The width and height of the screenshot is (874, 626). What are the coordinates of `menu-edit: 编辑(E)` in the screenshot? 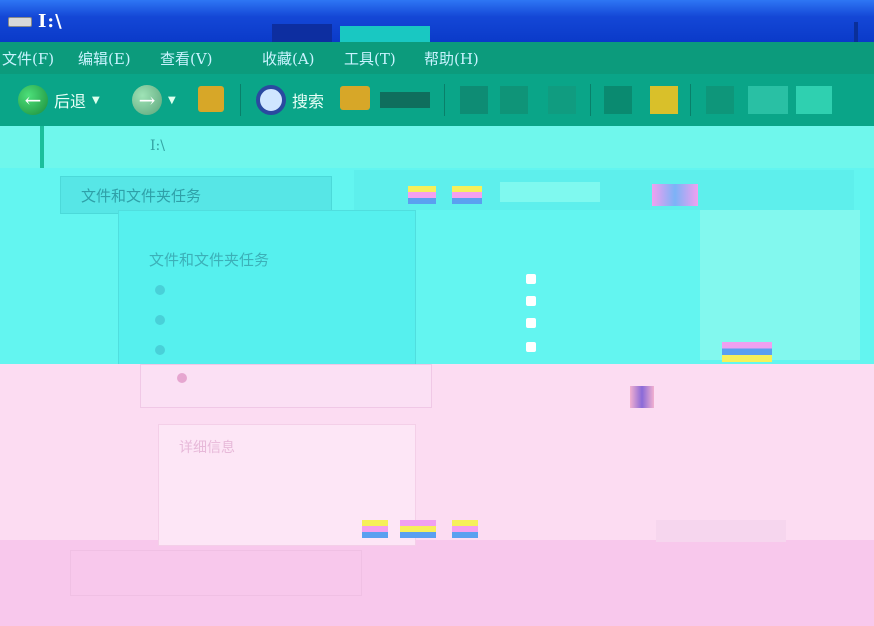 It's located at (104, 58).